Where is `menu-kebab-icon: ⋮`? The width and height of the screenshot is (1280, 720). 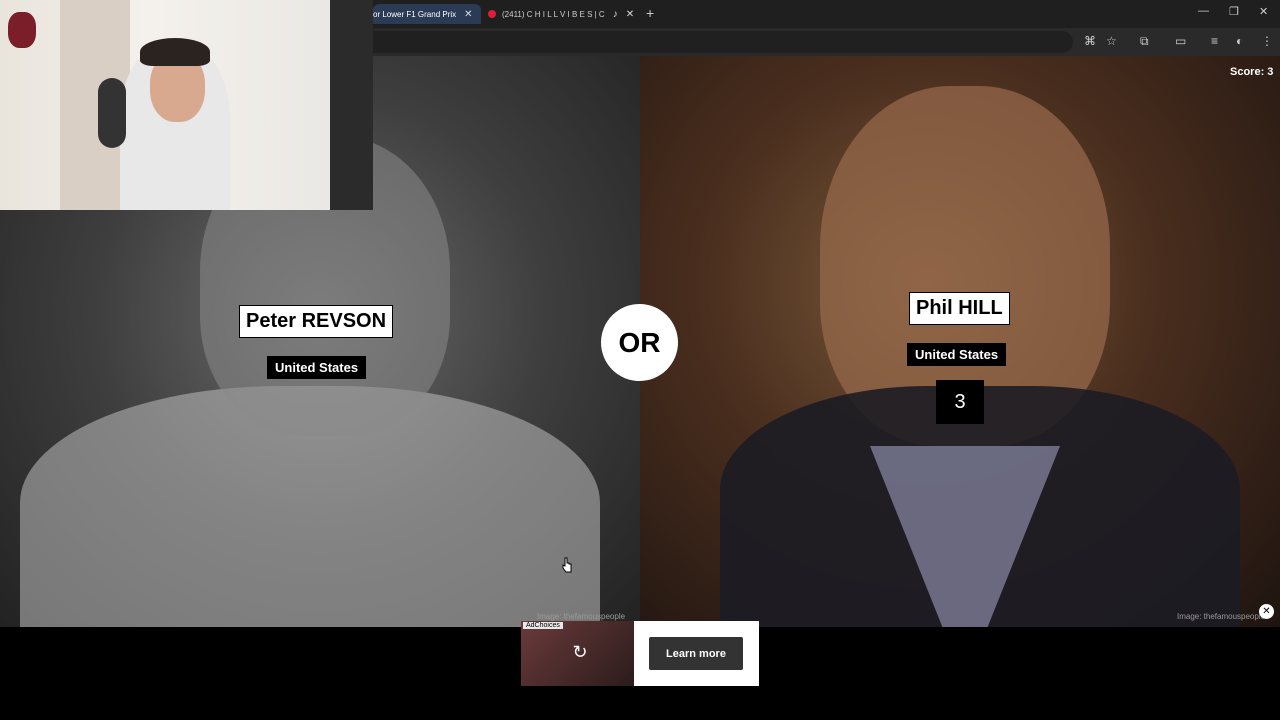 menu-kebab-icon: ⋮ is located at coordinates (1267, 41).